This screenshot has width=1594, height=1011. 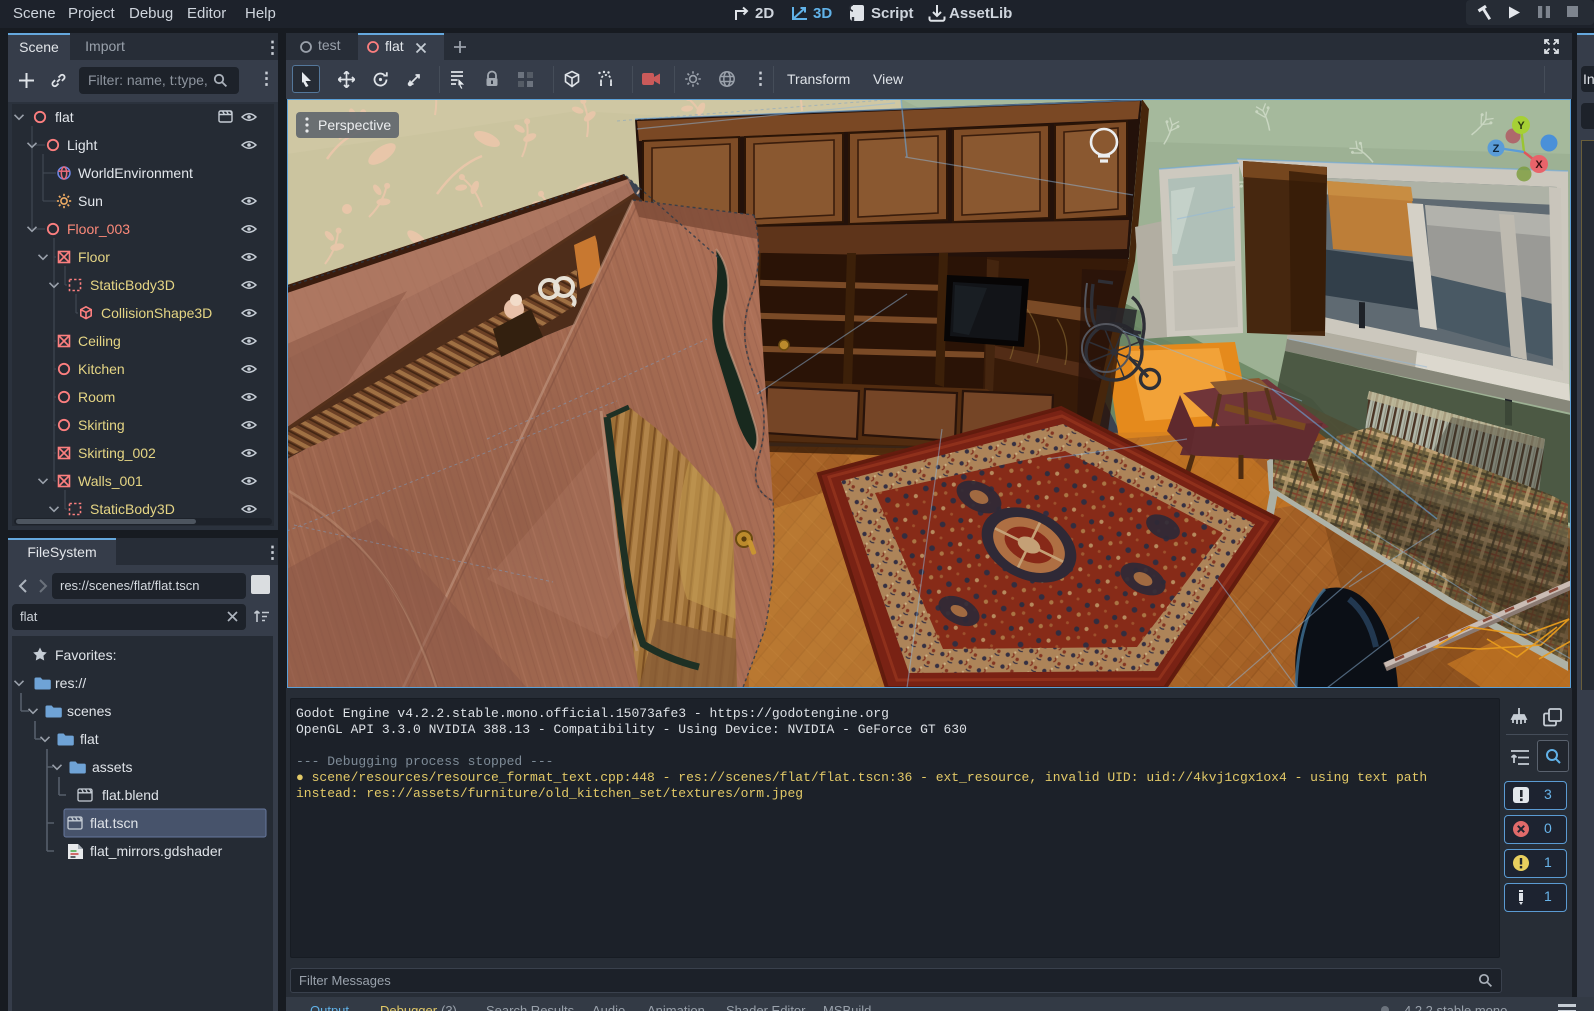 I want to click on svg-text: CollisionShape3D, so click(x=156, y=313).